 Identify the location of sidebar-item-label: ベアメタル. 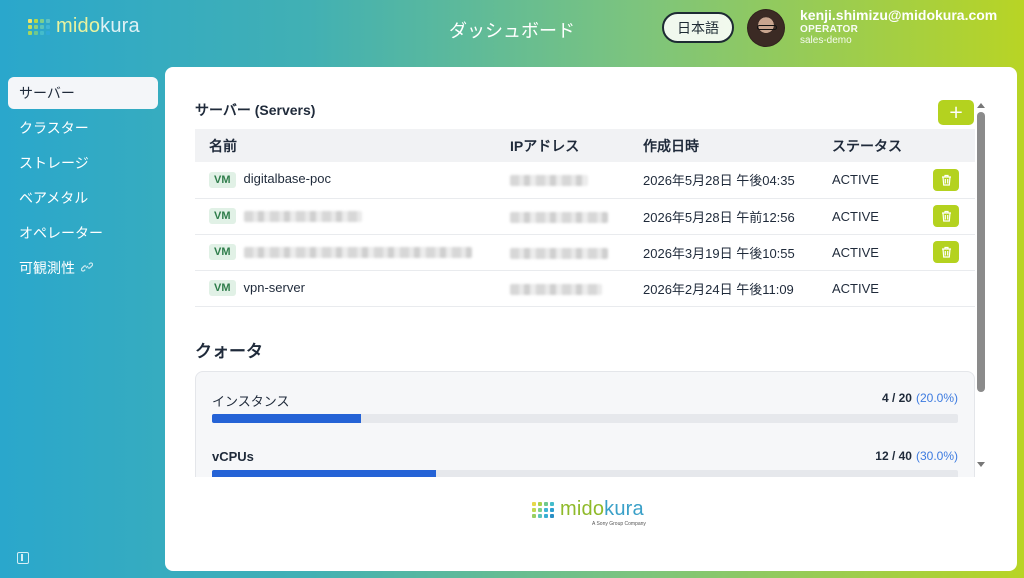
(54, 199).